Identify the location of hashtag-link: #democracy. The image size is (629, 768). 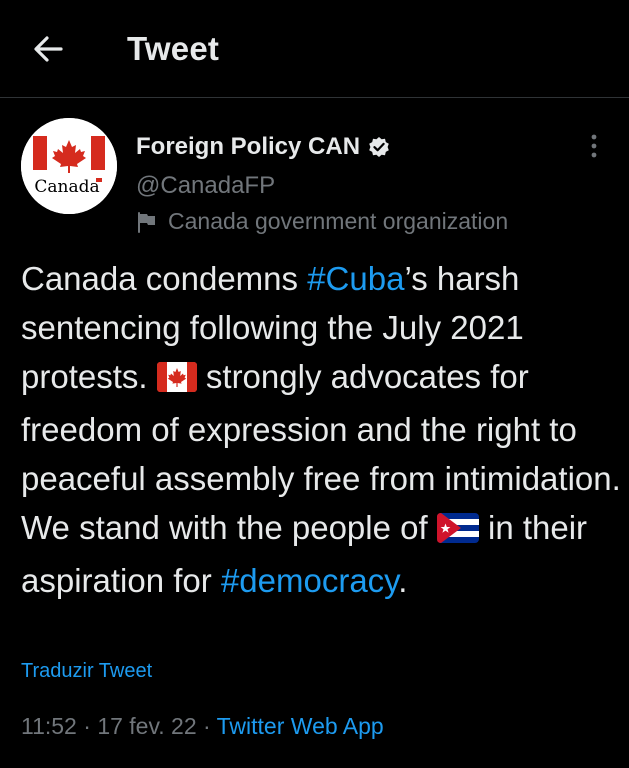
(309, 580).